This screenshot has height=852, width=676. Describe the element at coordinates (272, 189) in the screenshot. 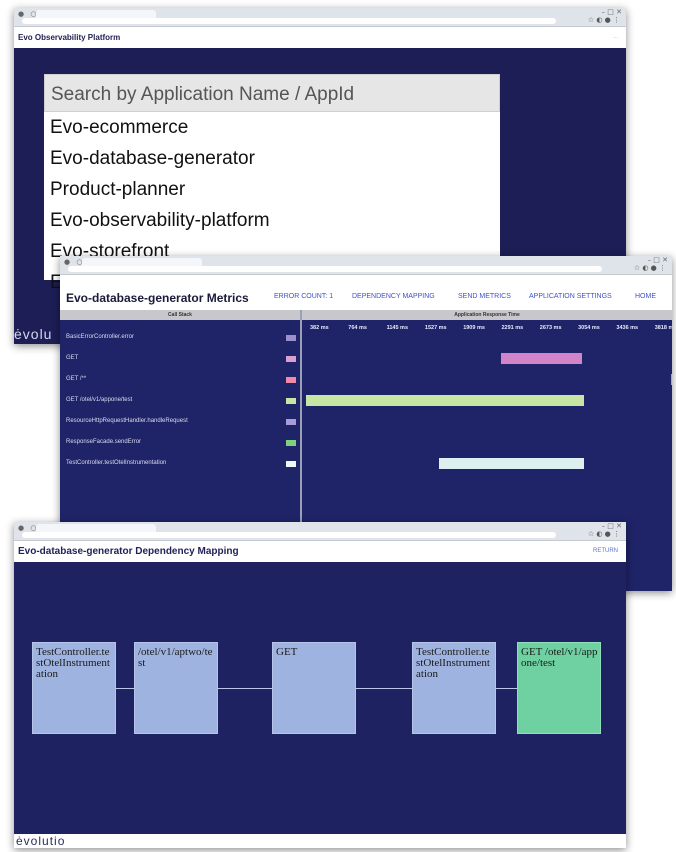

I see `app-list-item: Product-planner` at that location.